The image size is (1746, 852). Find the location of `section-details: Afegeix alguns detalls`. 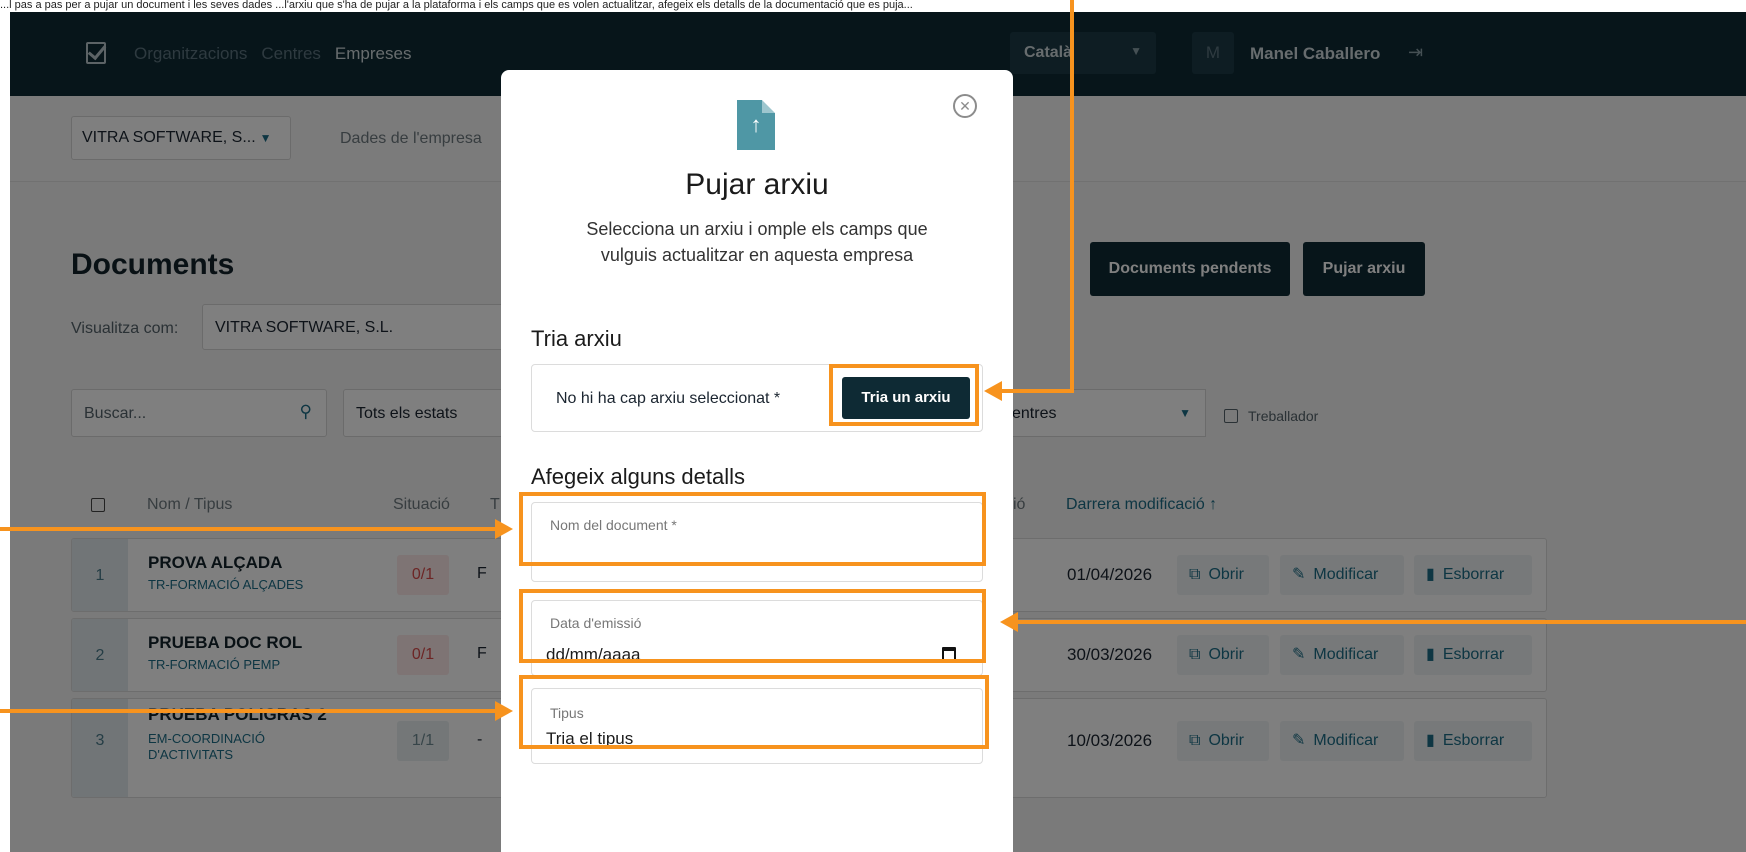

section-details: Afegeix alguns detalls is located at coordinates (638, 476).